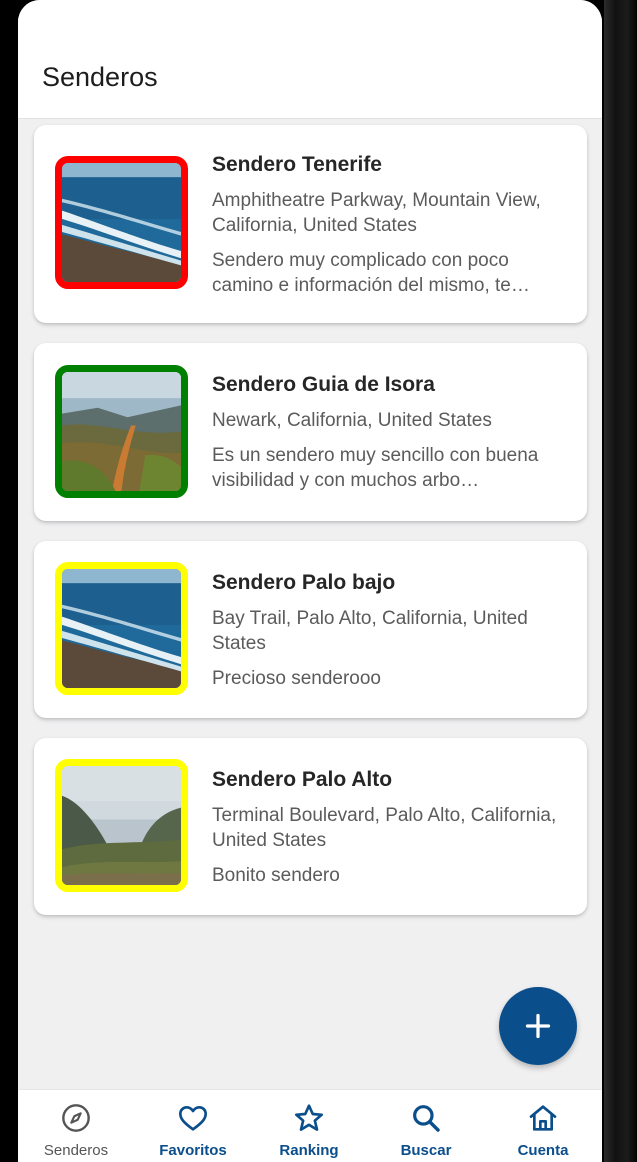 The height and width of the screenshot is (1162, 637). I want to click on trail-title: Sendero Palo Alto, so click(302, 779).